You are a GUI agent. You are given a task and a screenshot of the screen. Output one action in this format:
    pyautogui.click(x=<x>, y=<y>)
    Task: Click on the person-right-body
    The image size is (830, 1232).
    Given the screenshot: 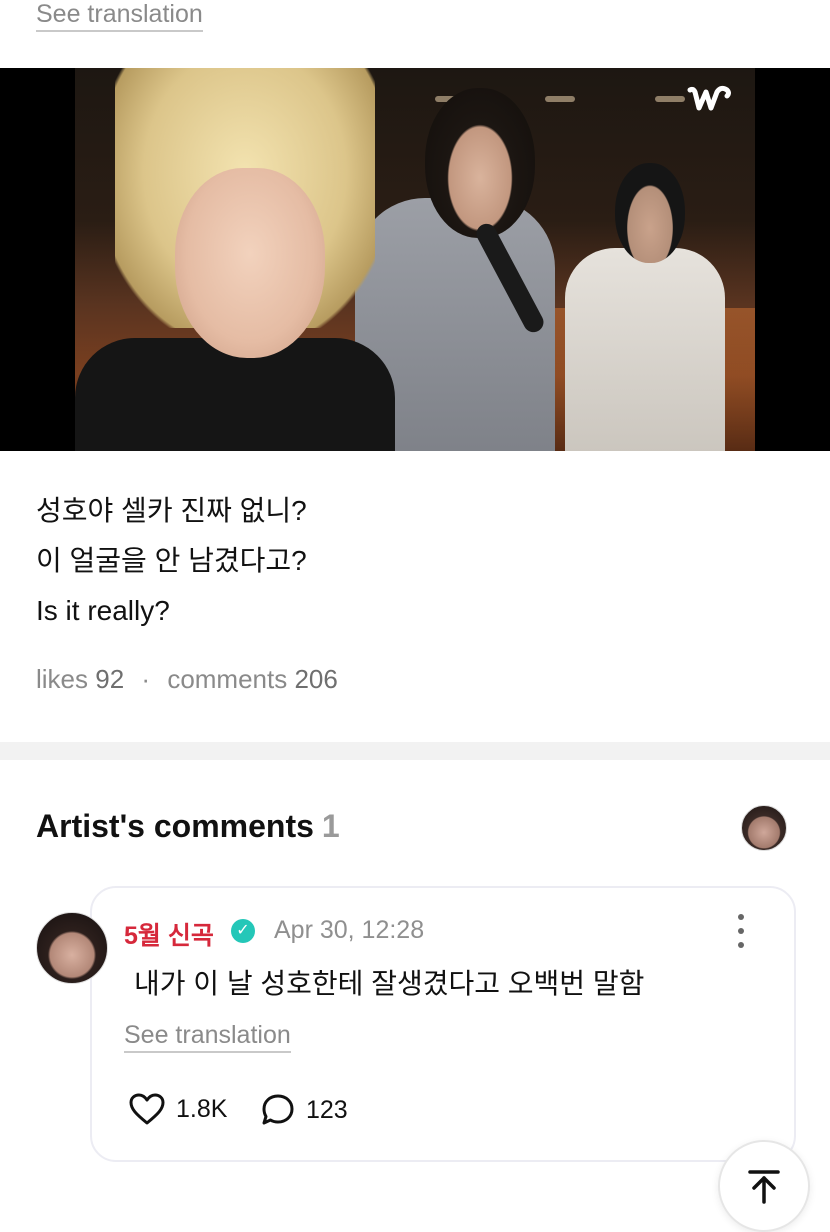 What is the action you would take?
    pyautogui.click(x=645, y=349)
    